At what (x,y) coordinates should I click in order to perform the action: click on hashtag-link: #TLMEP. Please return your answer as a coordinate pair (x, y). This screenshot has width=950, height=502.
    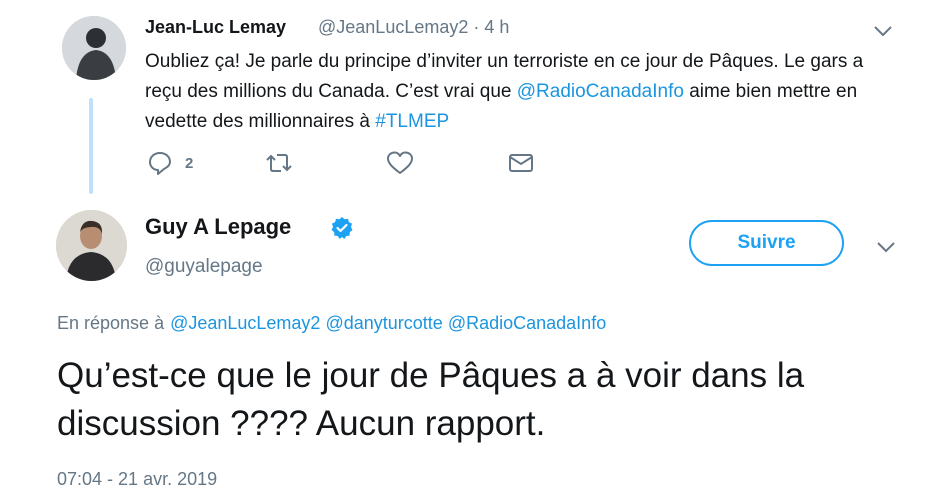
    Looking at the image, I should click on (412, 121).